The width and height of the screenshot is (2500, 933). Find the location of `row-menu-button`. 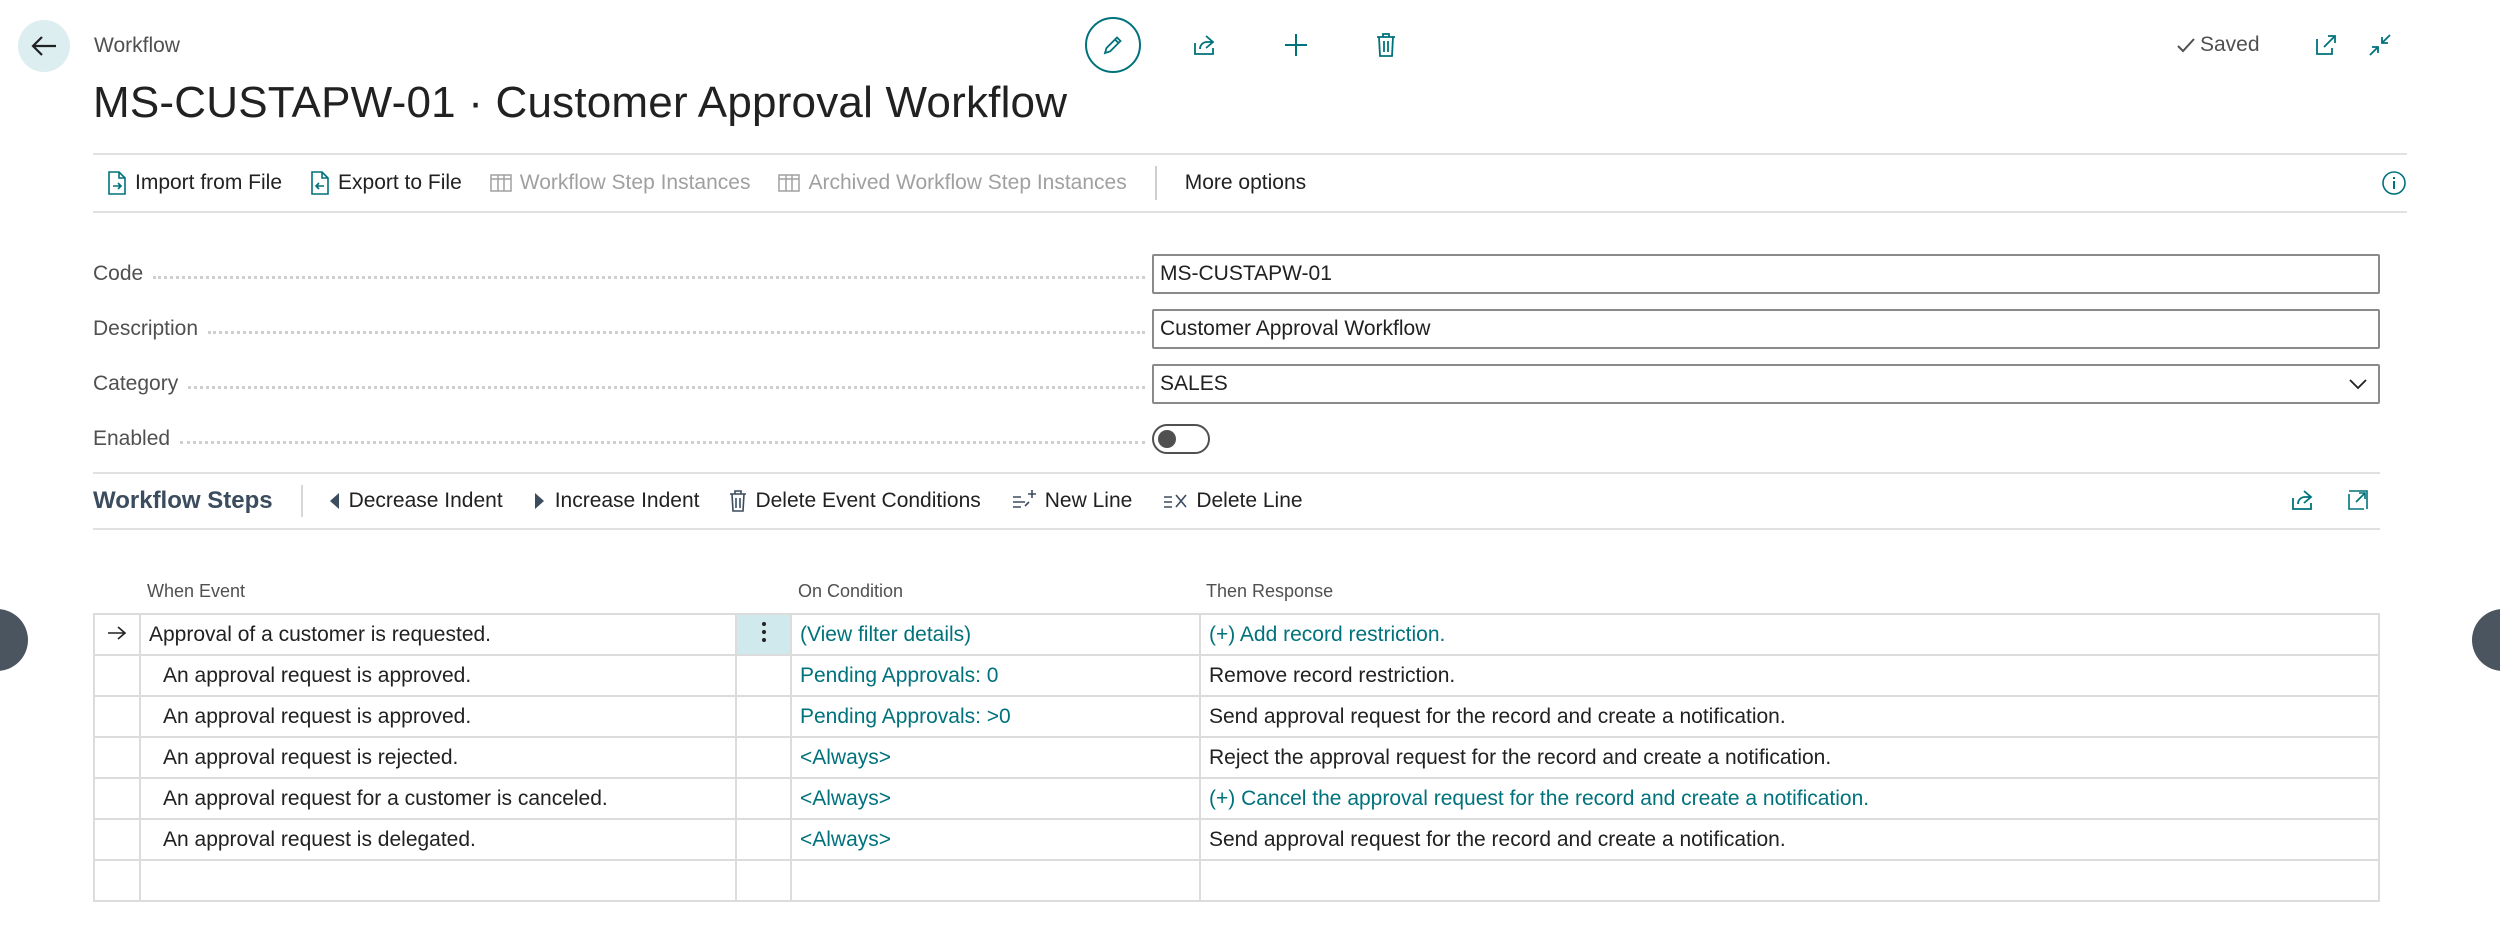

row-menu-button is located at coordinates (763, 634).